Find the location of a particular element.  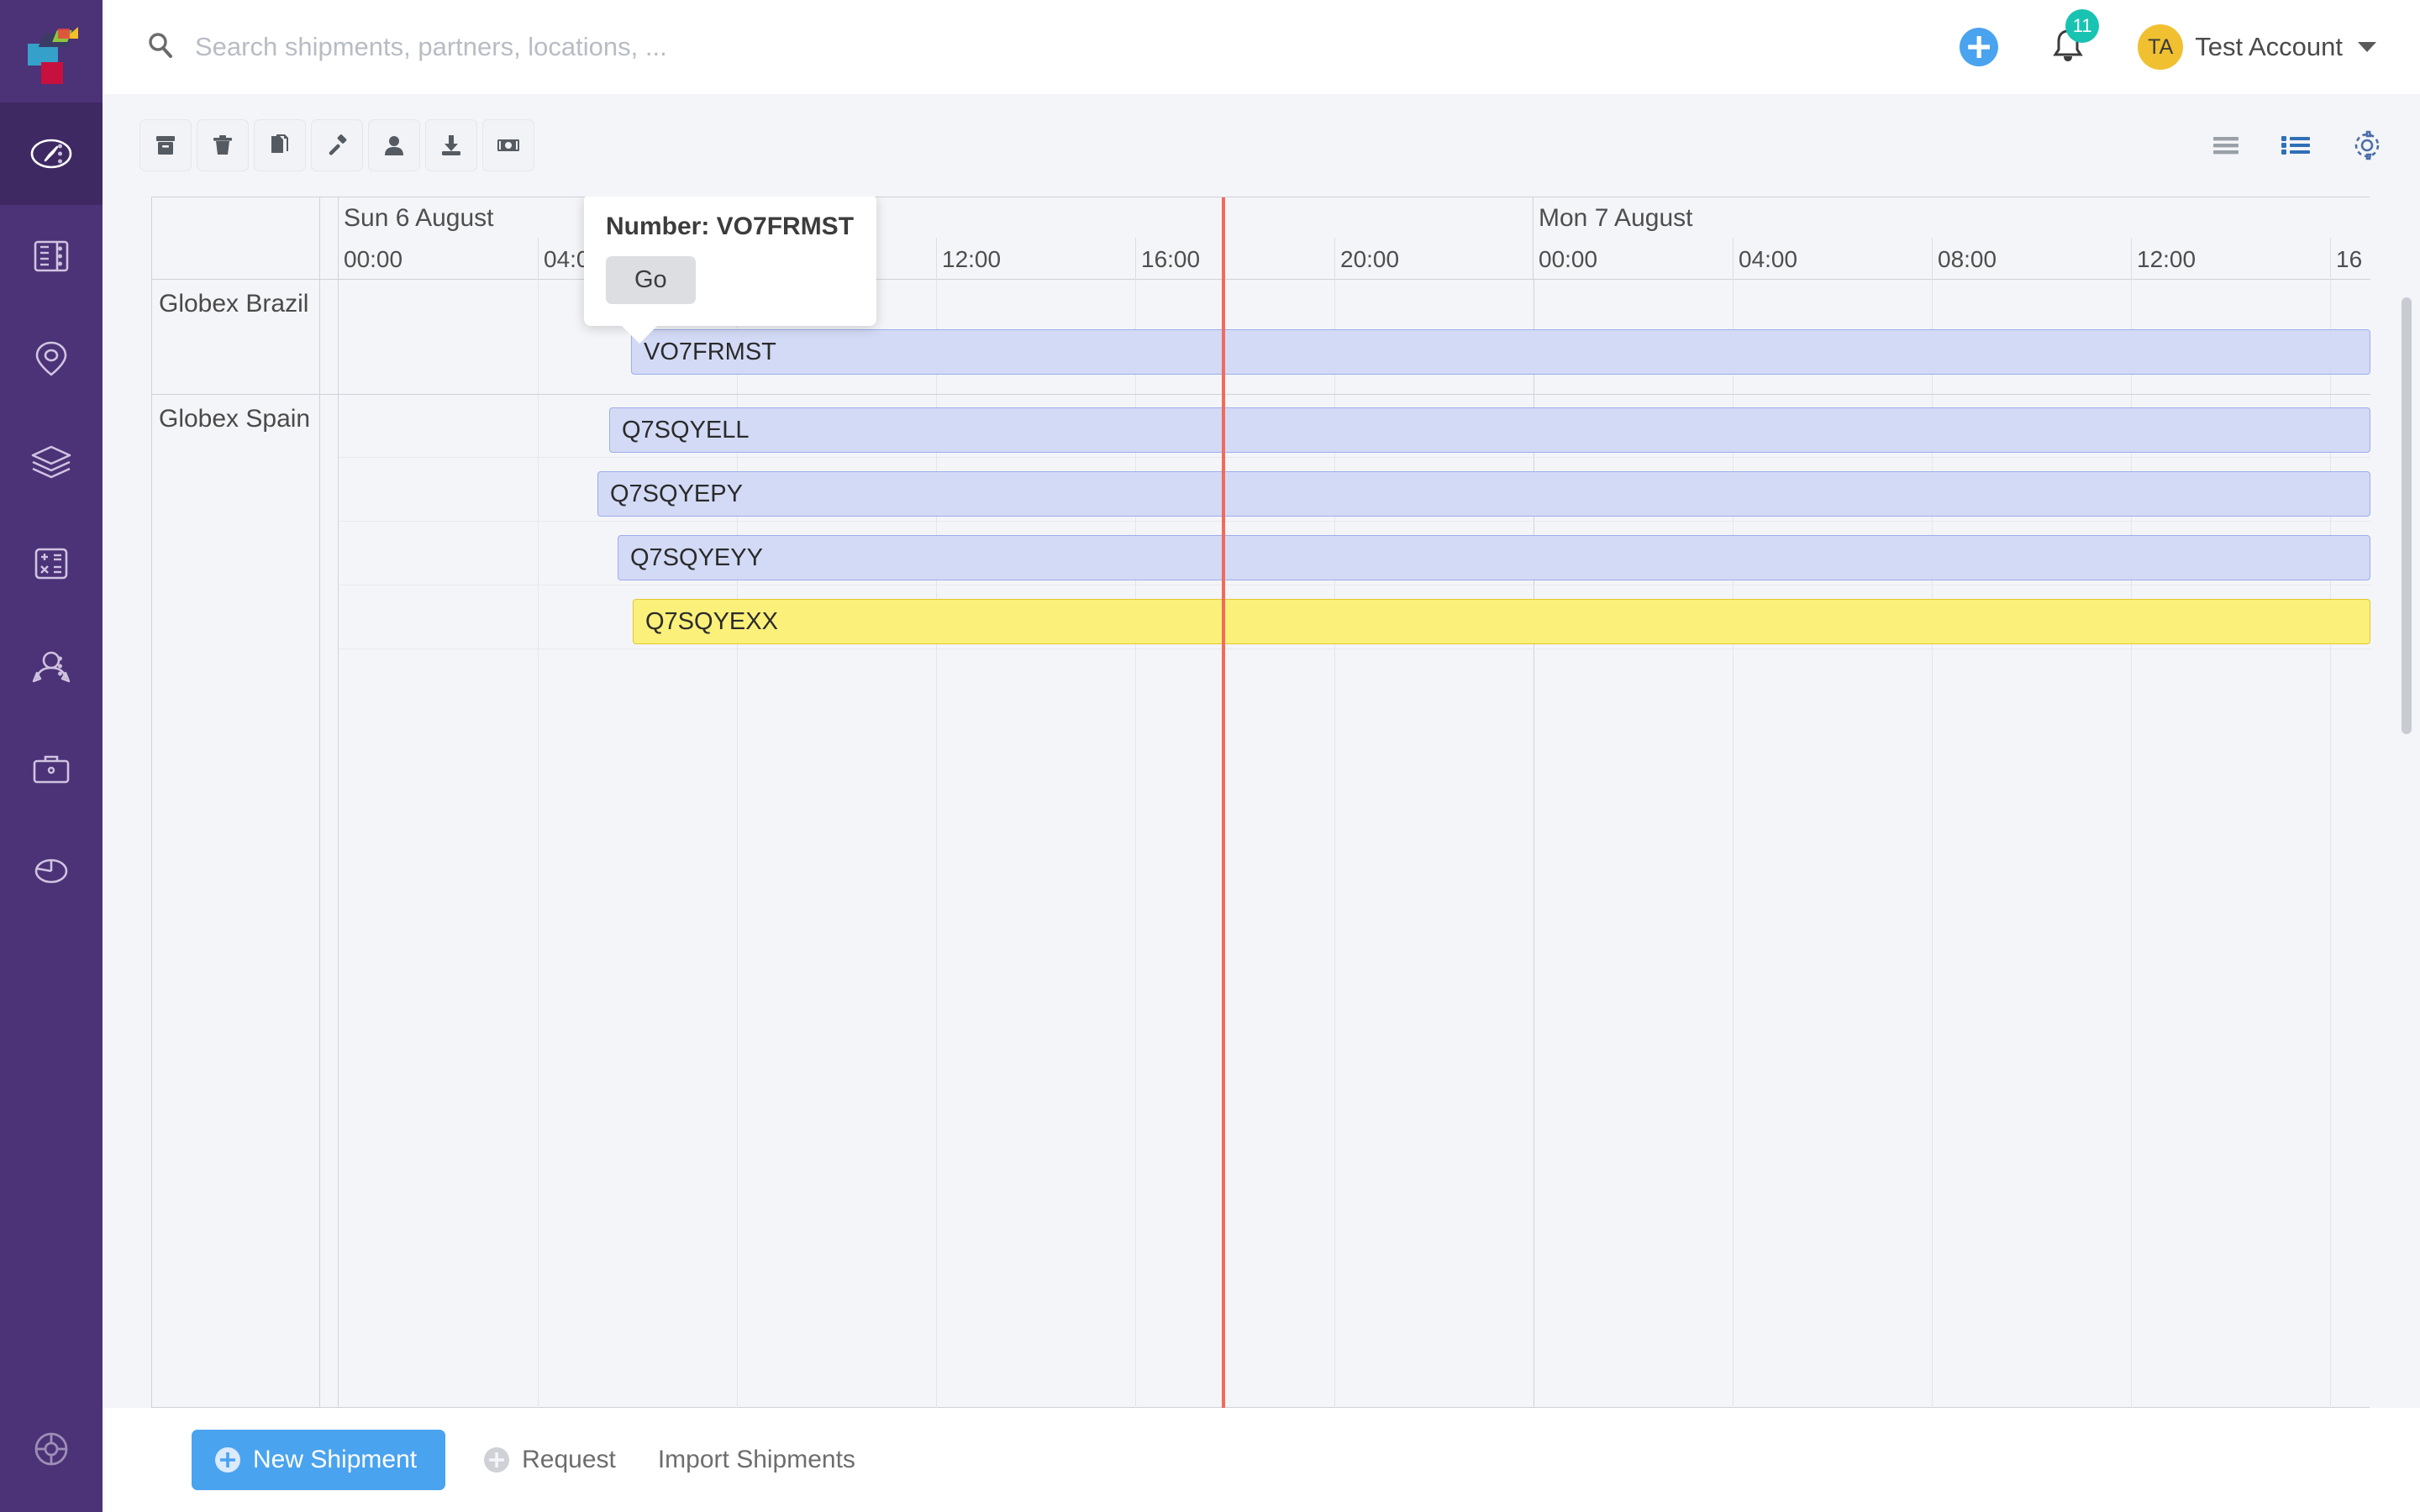

search-icon is located at coordinates (161, 47).